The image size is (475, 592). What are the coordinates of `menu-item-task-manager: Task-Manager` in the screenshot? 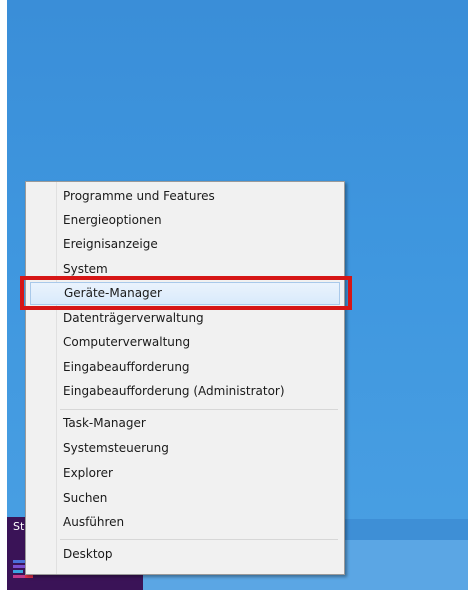 It's located at (185, 423).